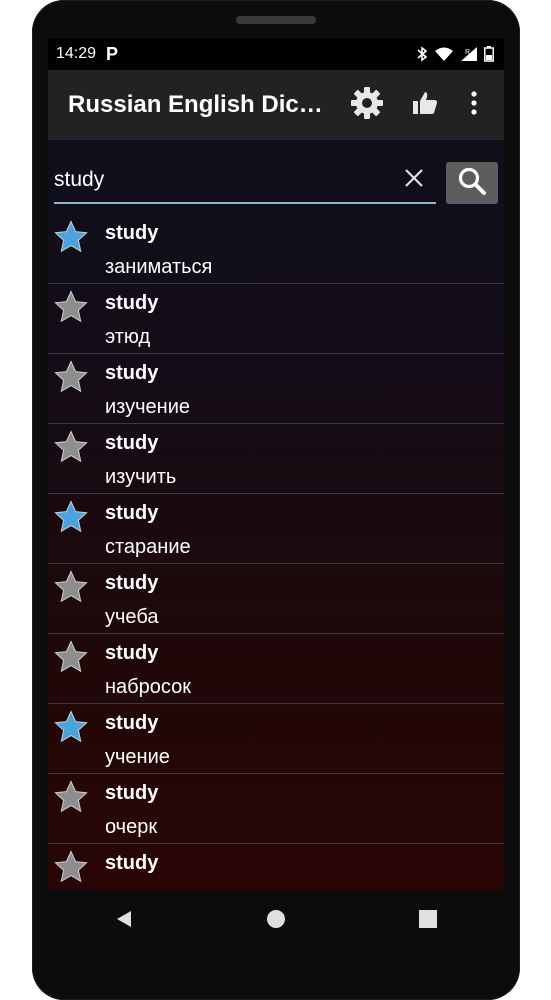  What do you see at coordinates (489, 54) in the screenshot?
I see `battery-icon` at bounding box center [489, 54].